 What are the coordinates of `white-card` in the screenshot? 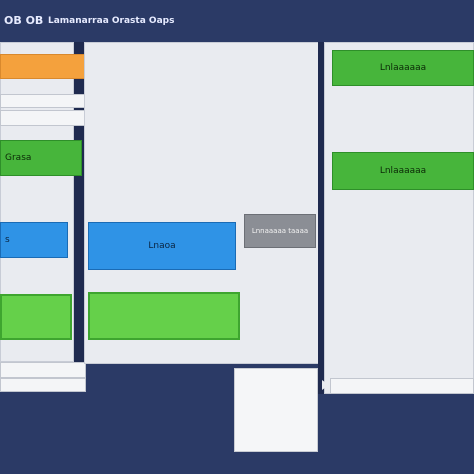 It's located at (276, 410).